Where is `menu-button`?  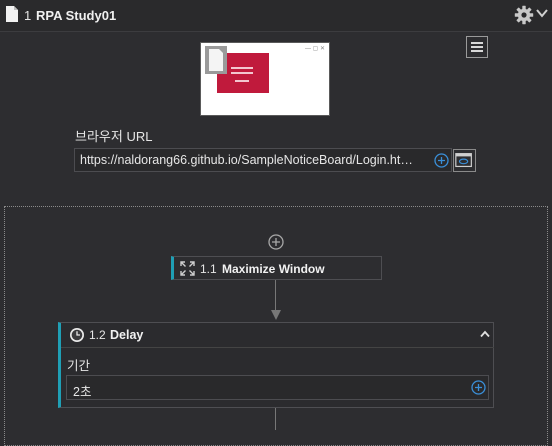
menu-button is located at coordinates (477, 47).